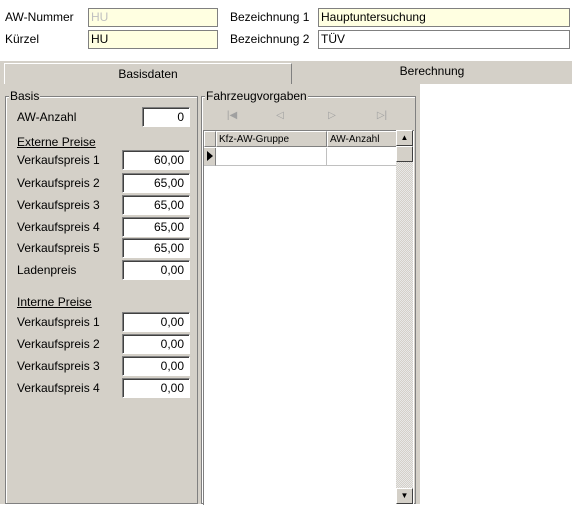 This screenshot has width=572, height=505. What do you see at coordinates (444, 39) in the screenshot?
I see `bezeichnung2-field: TÜV` at bounding box center [444, 39].